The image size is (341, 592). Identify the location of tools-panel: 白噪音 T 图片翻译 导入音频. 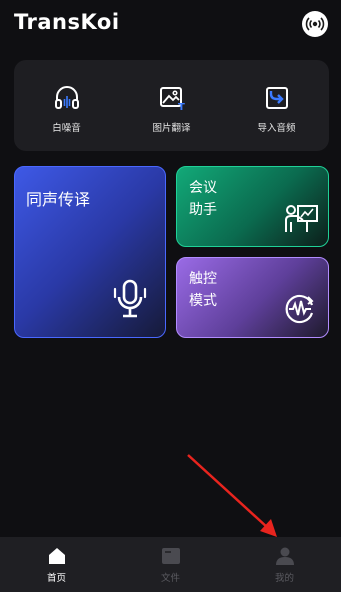
(171, 105).